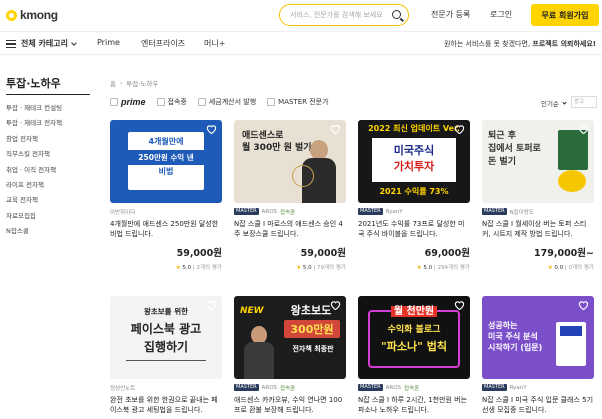 This screenshot has height=419, width=602. What do you see at coordinates (171, 102) in the screenshot?
I see `filter-online: 접속중` at bounding box center [171, 102].